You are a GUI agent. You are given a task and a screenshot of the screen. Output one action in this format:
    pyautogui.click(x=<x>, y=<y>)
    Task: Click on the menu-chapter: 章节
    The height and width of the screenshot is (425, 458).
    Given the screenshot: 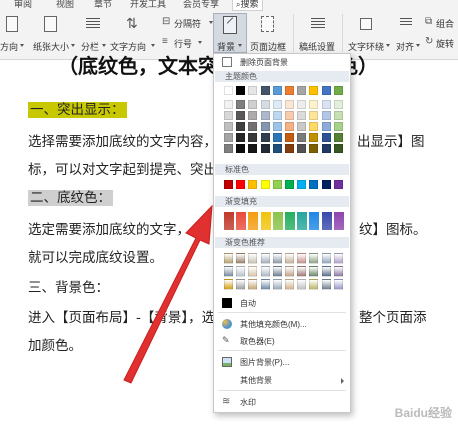 What is the action you would take?
    pyautogui.click(x=103, y=5)
    